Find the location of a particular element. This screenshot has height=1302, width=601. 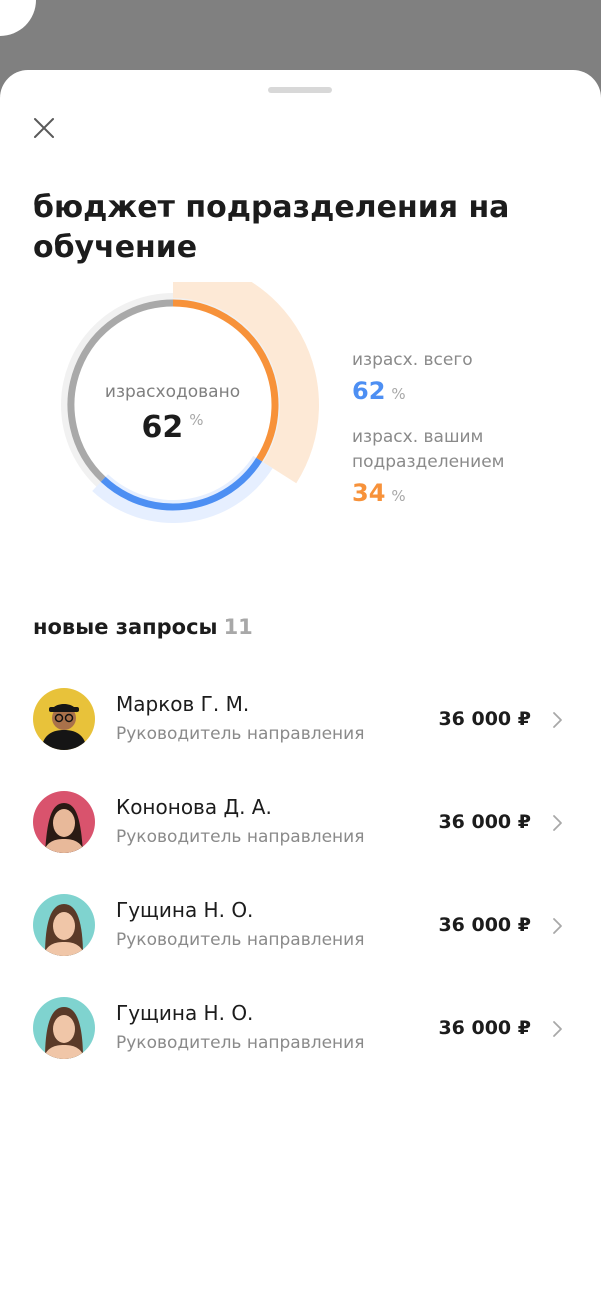

page-title: бюджет подразделения на обучение is located at coordinates (271, 227).